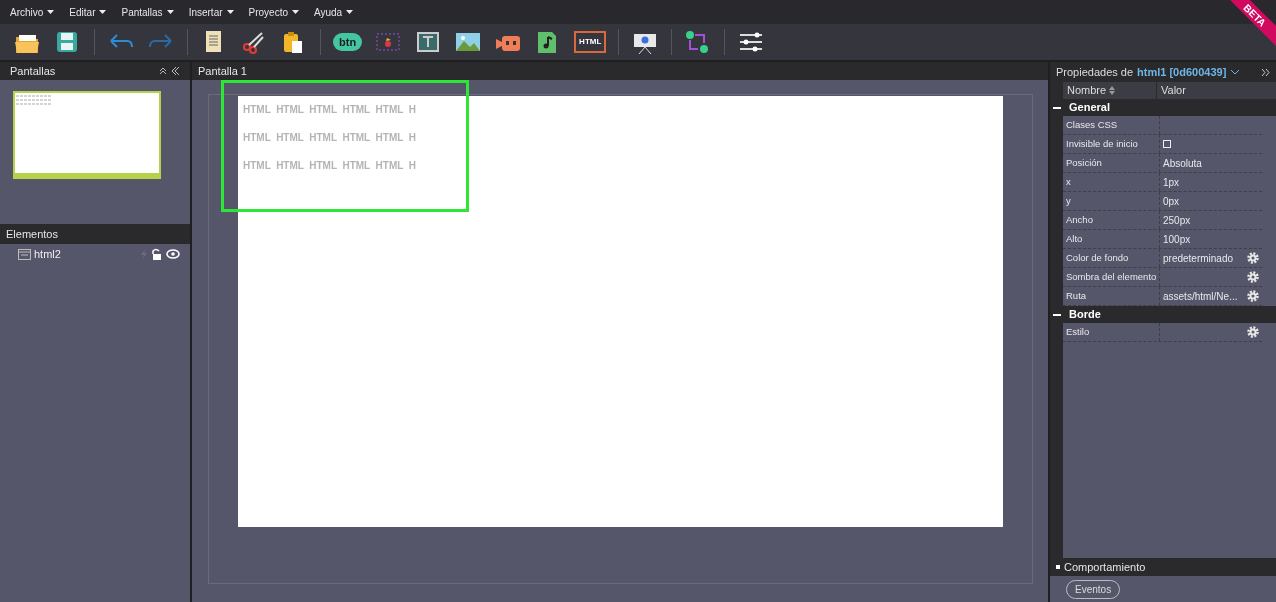 The image size is (1276, 602). Describe the element at coordinates (1177, 239) in the screenshot. I see `property-value: 100px` at that location.